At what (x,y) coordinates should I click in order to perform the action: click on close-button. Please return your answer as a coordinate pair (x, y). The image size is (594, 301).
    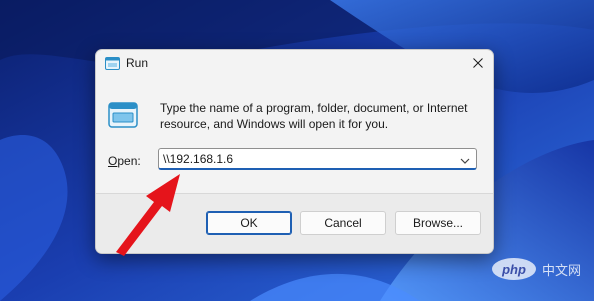
    Looking at the image, I should click on (478, 64).